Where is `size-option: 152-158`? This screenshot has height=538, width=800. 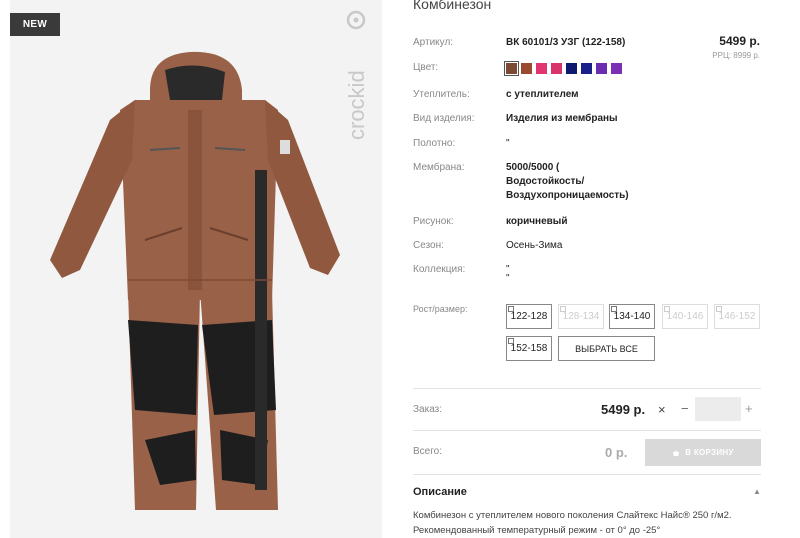
size-option: 152-158 is located at coordinates (529, 348).